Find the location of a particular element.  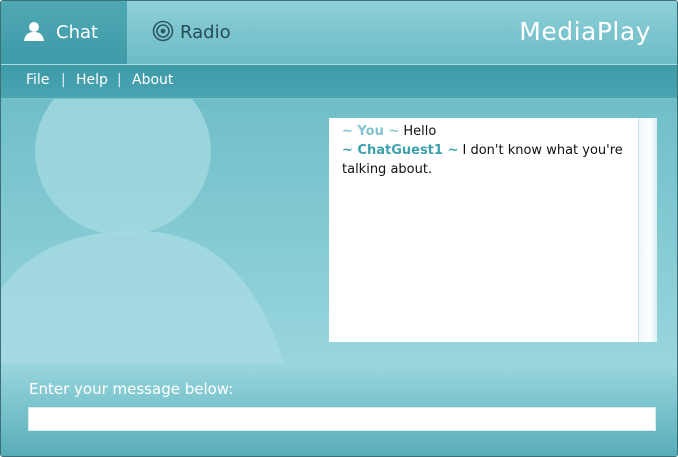

compose-prompt: Enter your message below: is located at coordinates (131, 389).